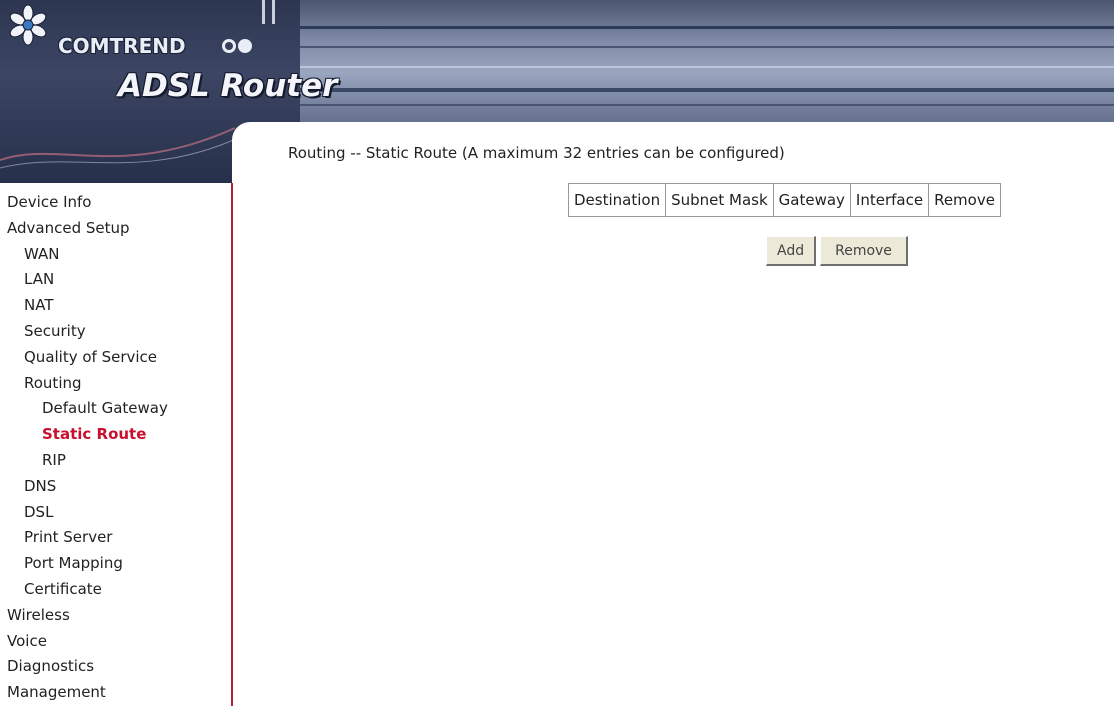 The width and height of the screenshot is (1114, 706). I want to click on sidebar-item-quality-of-service: Quality of Service, so click(115, 358).